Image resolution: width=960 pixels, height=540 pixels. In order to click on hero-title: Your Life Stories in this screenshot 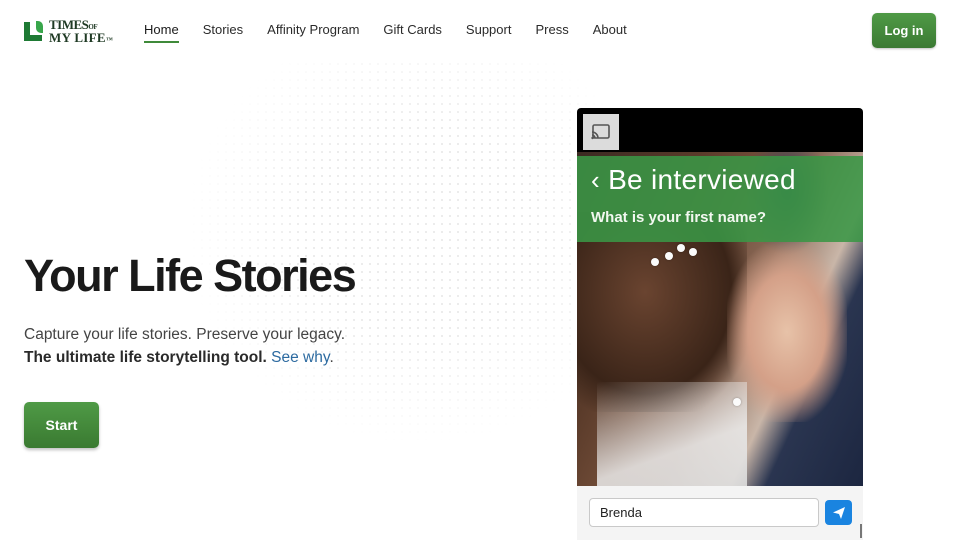, I will do `click(190, 275)`.